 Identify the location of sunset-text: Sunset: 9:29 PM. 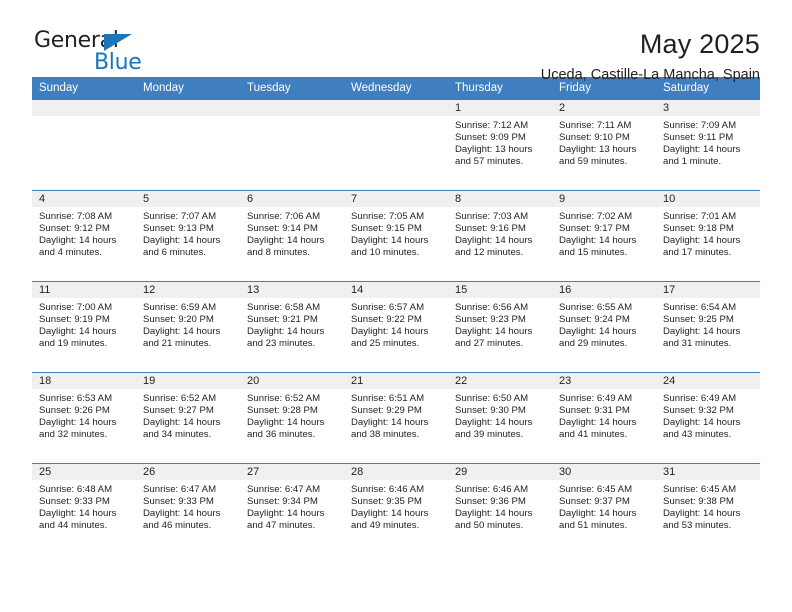
(386, 411).